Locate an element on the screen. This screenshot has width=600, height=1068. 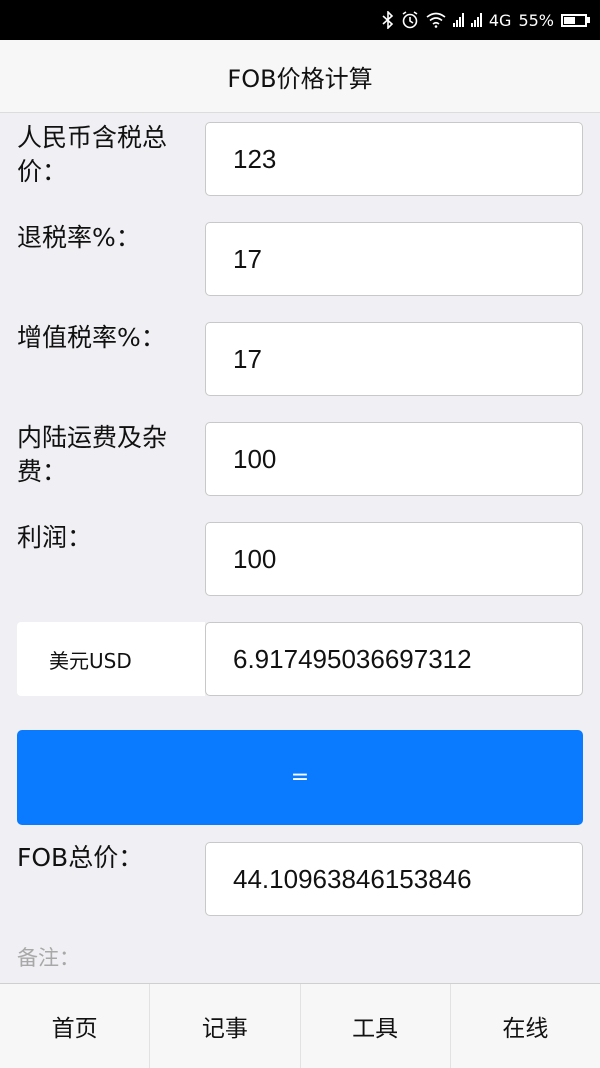
battery-icon is located at coordinates (575, 20).